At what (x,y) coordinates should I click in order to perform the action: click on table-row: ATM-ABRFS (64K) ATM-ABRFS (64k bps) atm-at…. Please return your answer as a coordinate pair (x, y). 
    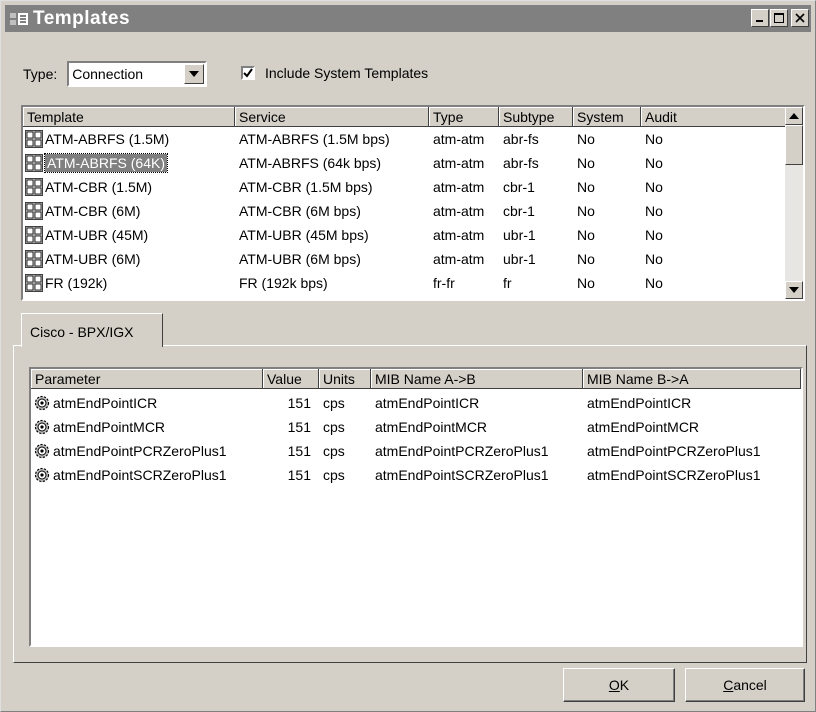
    Looking at the image, I should click on (406, 163).